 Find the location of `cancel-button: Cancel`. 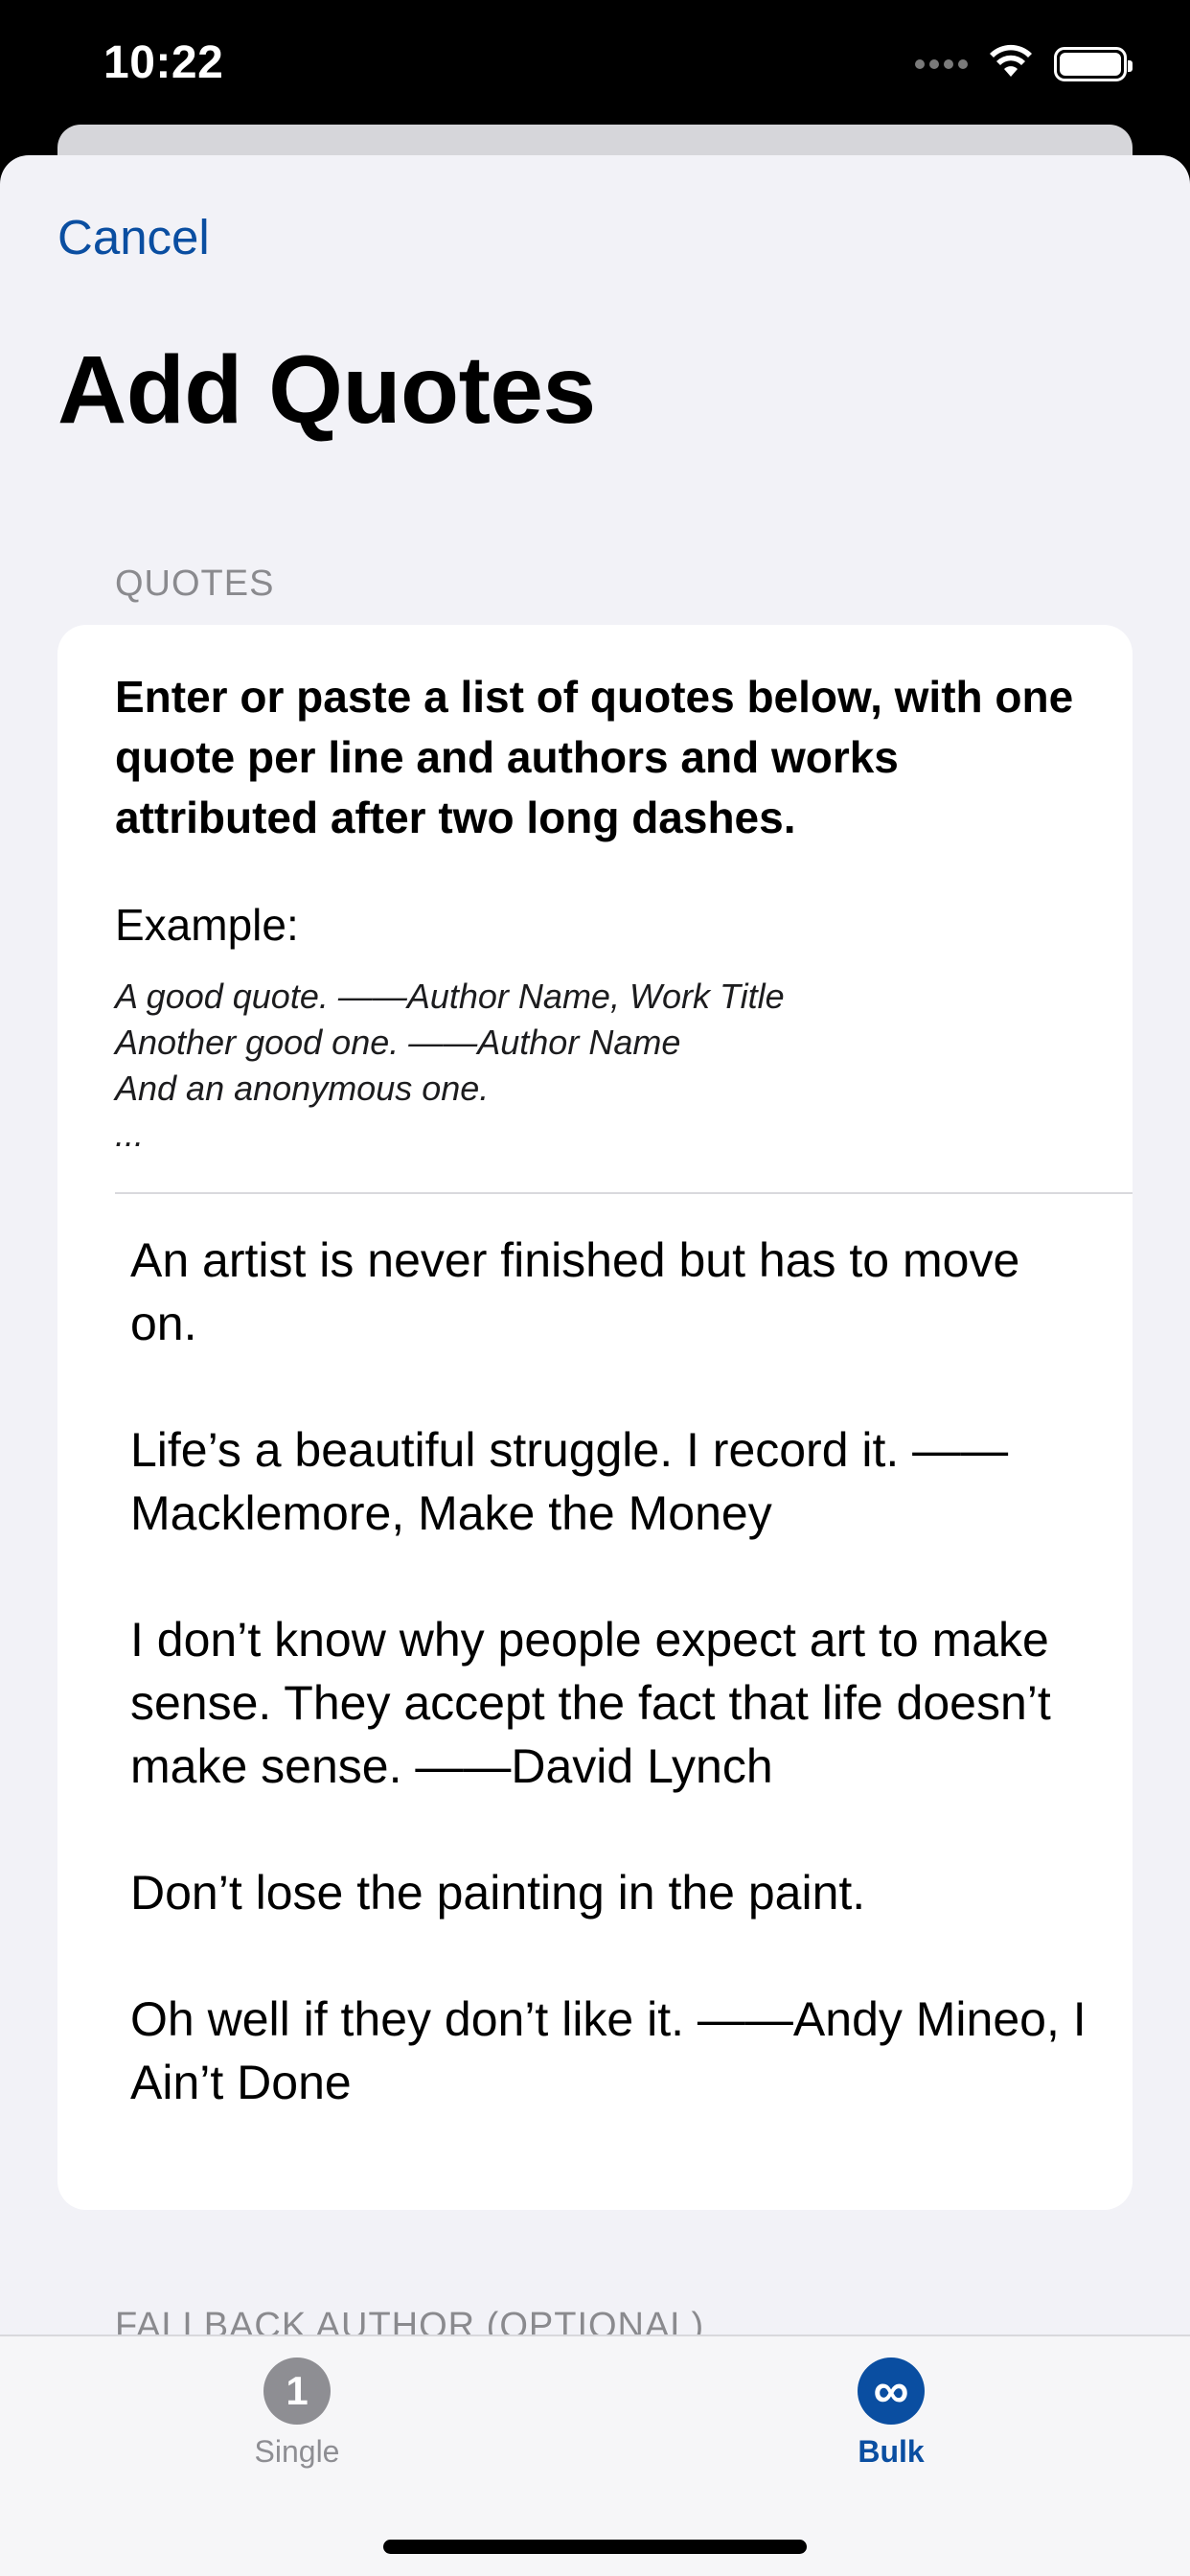

cancel-button: Cancel is located at coordinates (133, 237).